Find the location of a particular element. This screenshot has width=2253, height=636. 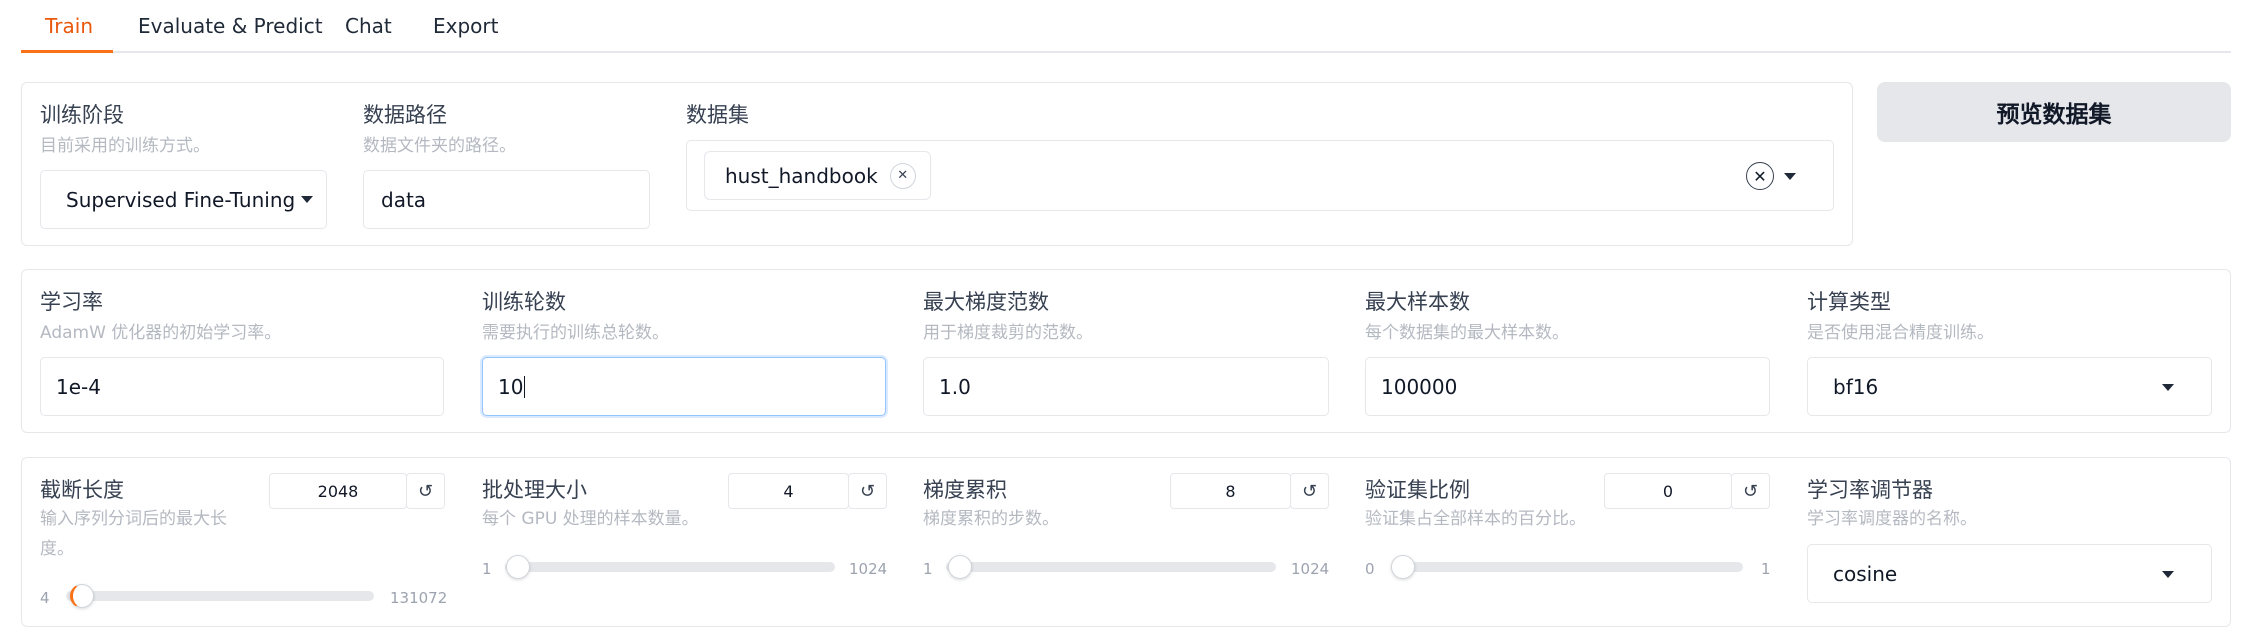

grad-accum-slider is located at coordinates (1111, 567).